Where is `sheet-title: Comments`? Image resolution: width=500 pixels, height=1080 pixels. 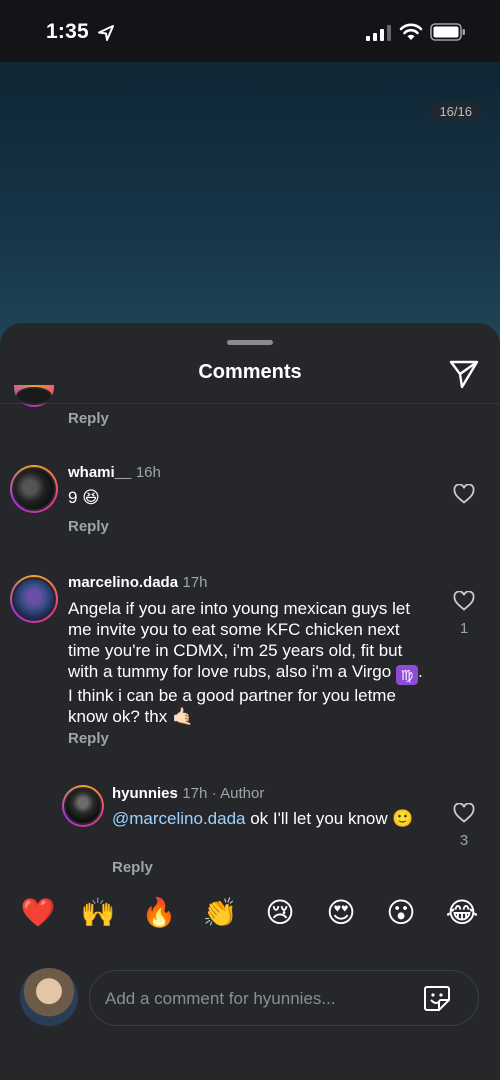
sheet-title: Comments is located at coordinates (250, 372).